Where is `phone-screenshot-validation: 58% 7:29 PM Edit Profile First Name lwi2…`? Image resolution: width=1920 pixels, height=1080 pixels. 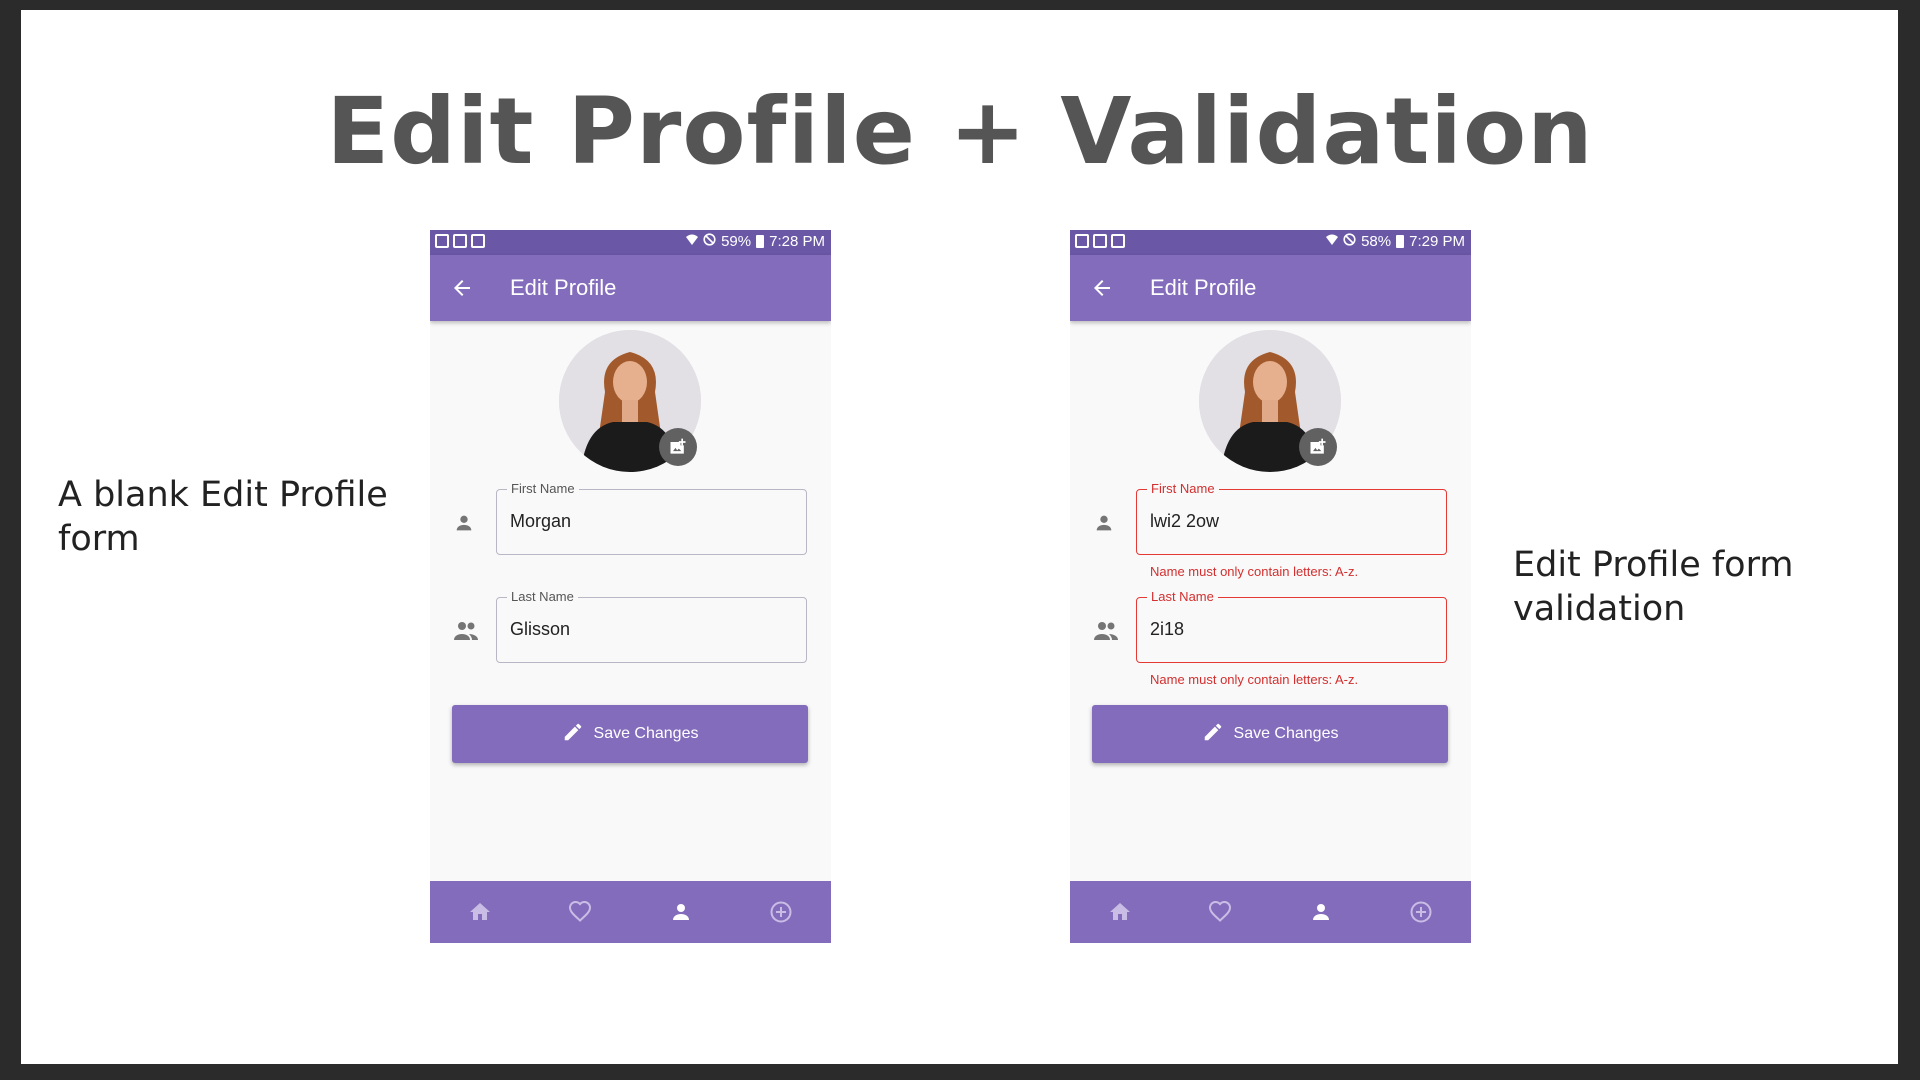 phone-screenshot-validation: 58% 7:29 PM Edit Profile First Name lwi2… is located at coordinates (1270, 586).